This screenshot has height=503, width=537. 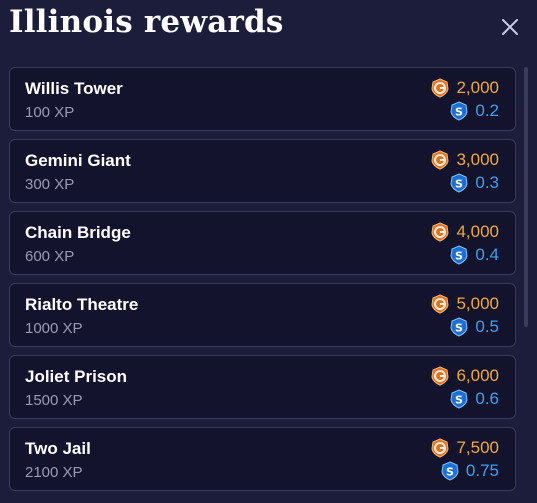 What do you see at coordinates (146, 22) in the screenshot?
I see `page-title: Illinois rewards` at bounding box center [146, 22].